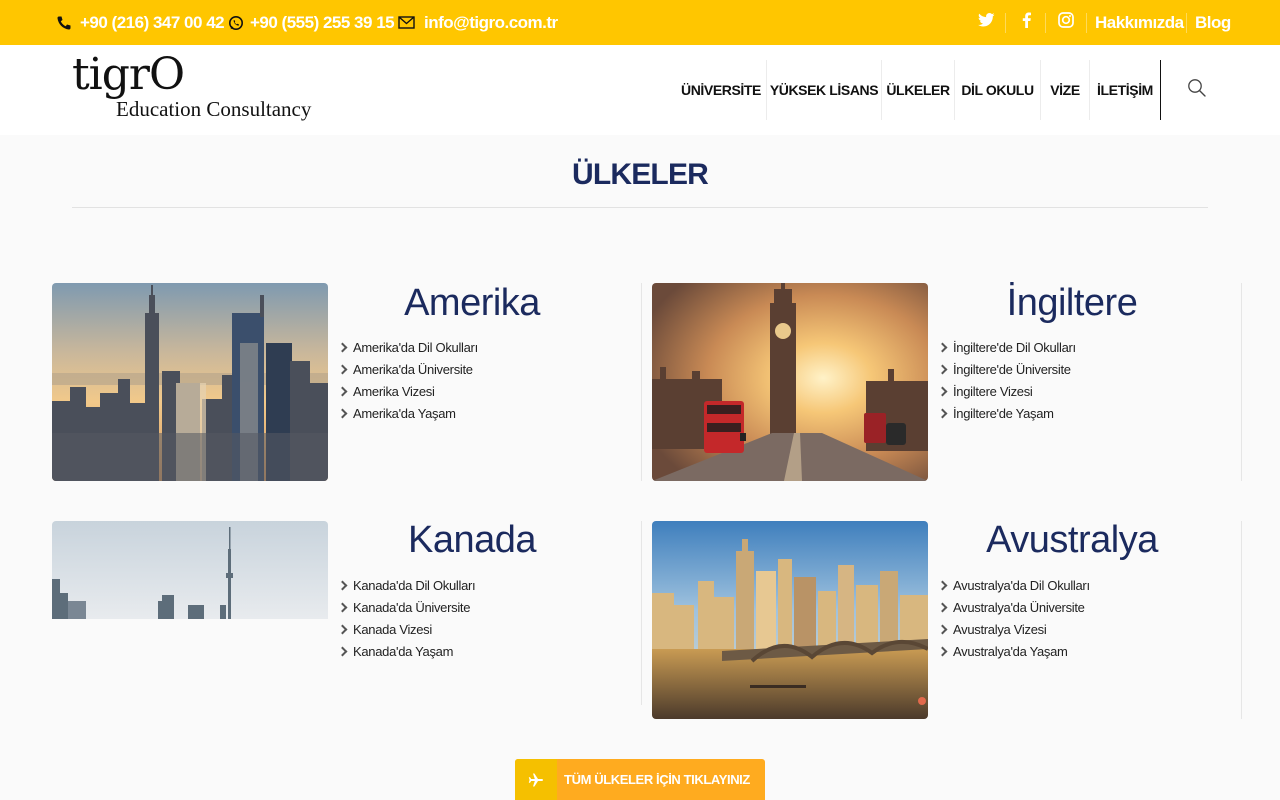 The image size is (1280, 800). Describe the element at coordinates (1139, 22) in the screenshot. I see `about-link: Hakkımızda` at that location.